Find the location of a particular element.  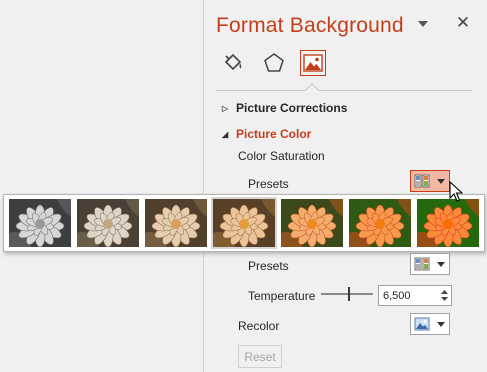

temperature-input is located at coordinates (408, 295).